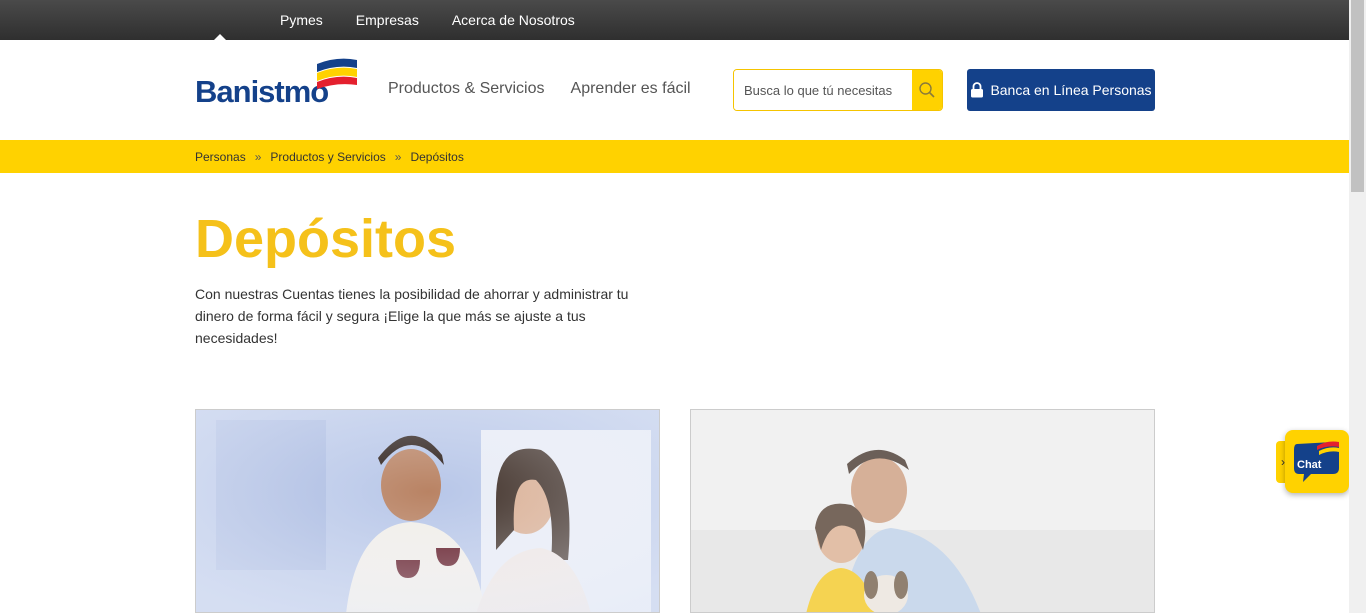 The width and height of the screenshot is (1366, 613). Describe the element at coordinates (337, 73) in the screenshot. I see `logo-flag-icon` at that location.